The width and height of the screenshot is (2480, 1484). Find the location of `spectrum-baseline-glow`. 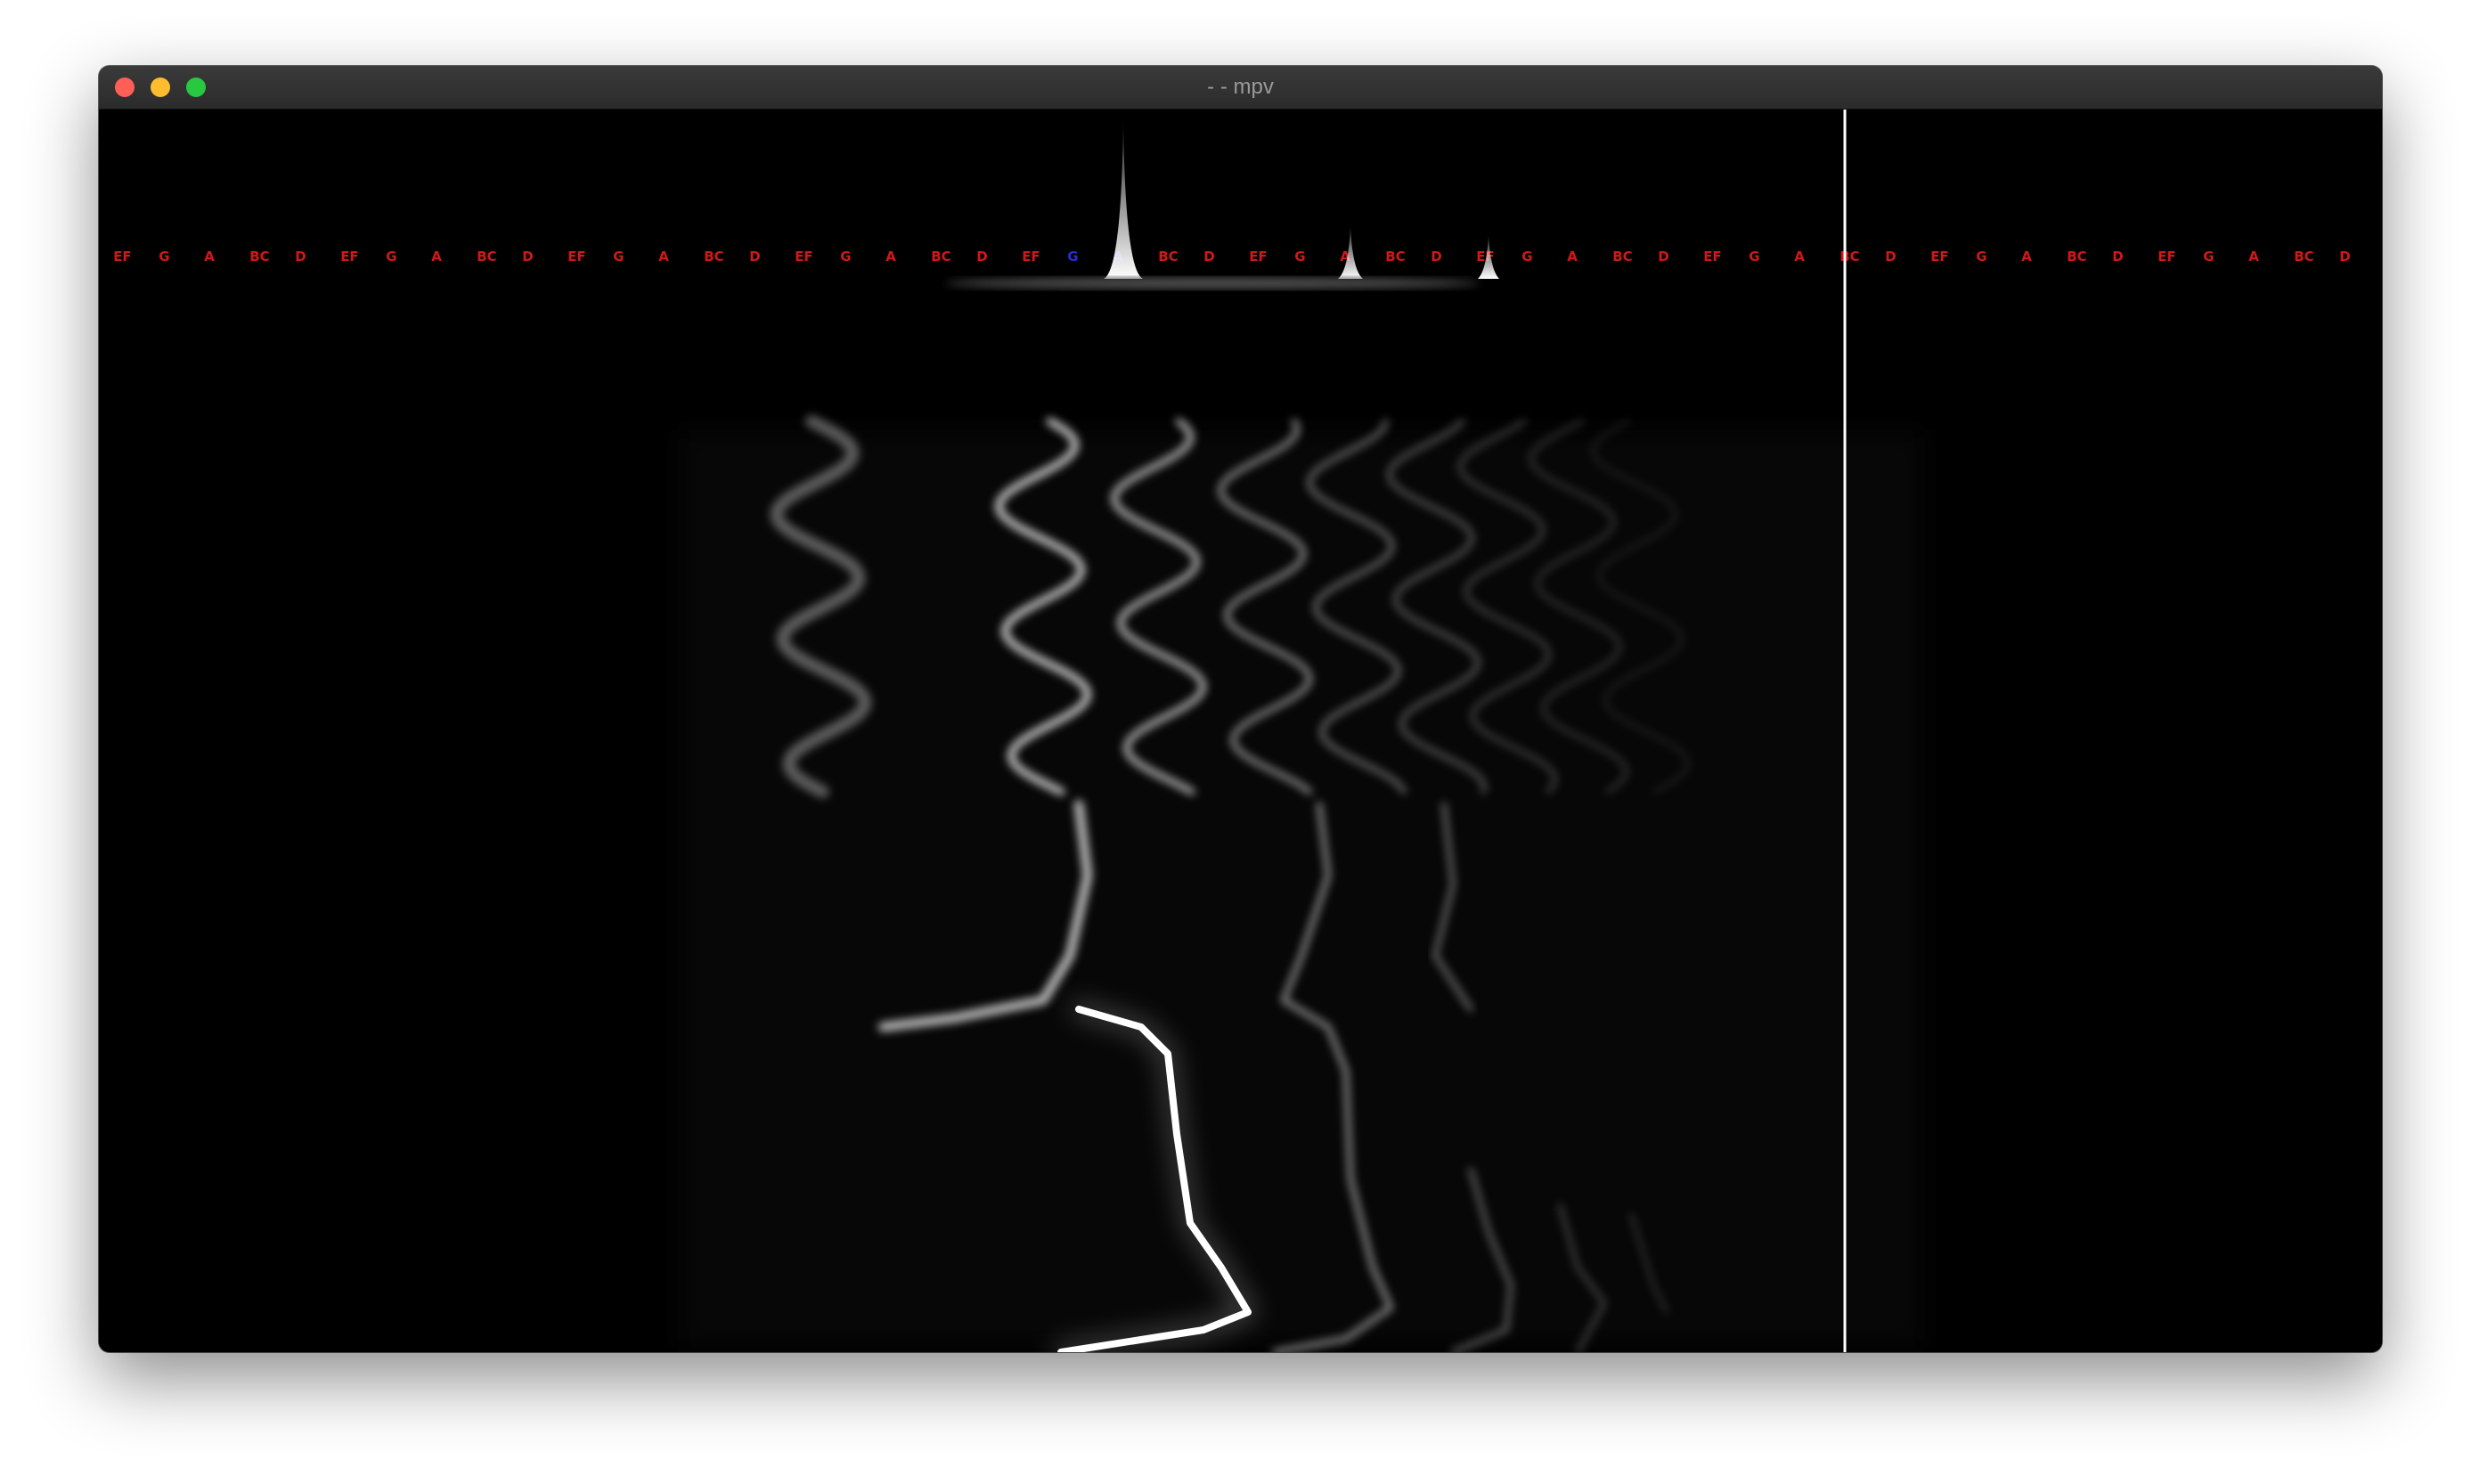

spectrum-baseline-glow is located at coordinates (1212, 283).